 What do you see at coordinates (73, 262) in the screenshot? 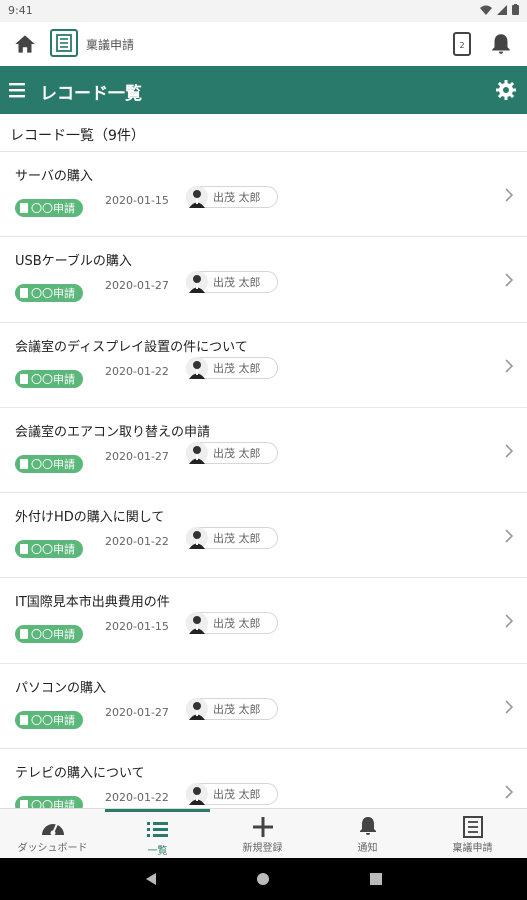
I see `record-title: USBケーブルの購入` at bounding box center [73, 262].